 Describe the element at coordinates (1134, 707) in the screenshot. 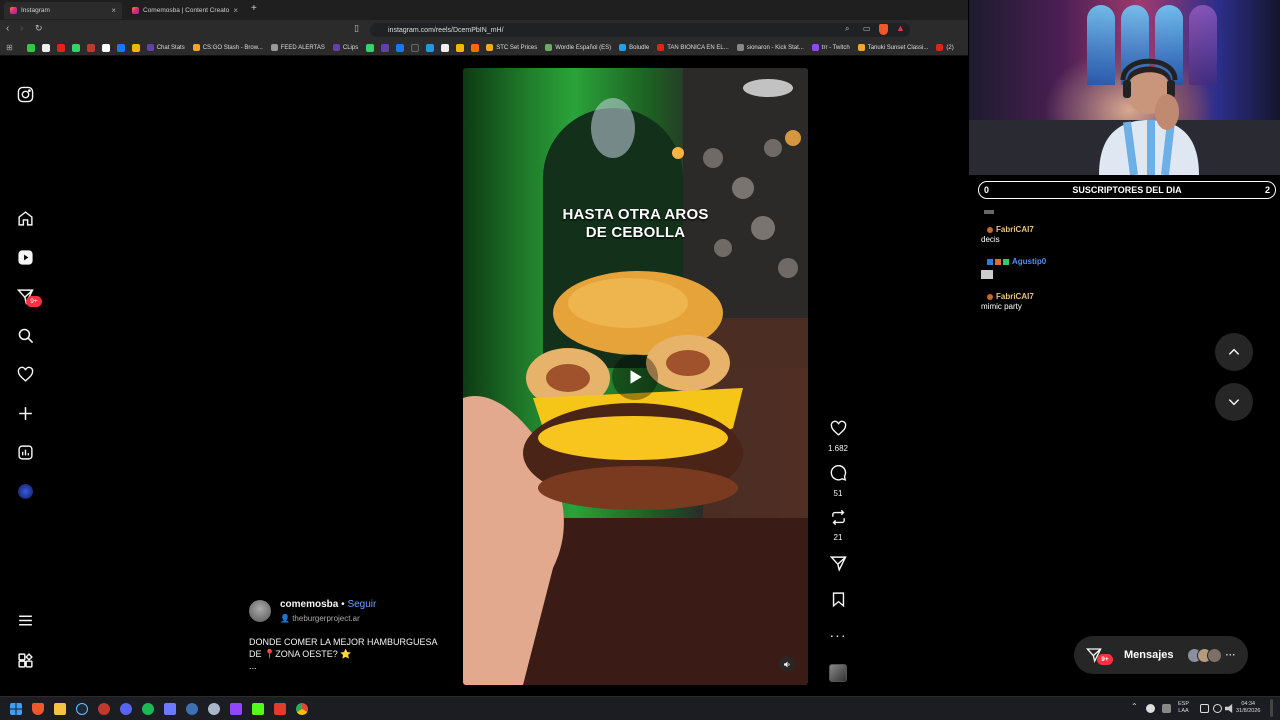

I see `tray-chevron-icon: ⌃` at that location.